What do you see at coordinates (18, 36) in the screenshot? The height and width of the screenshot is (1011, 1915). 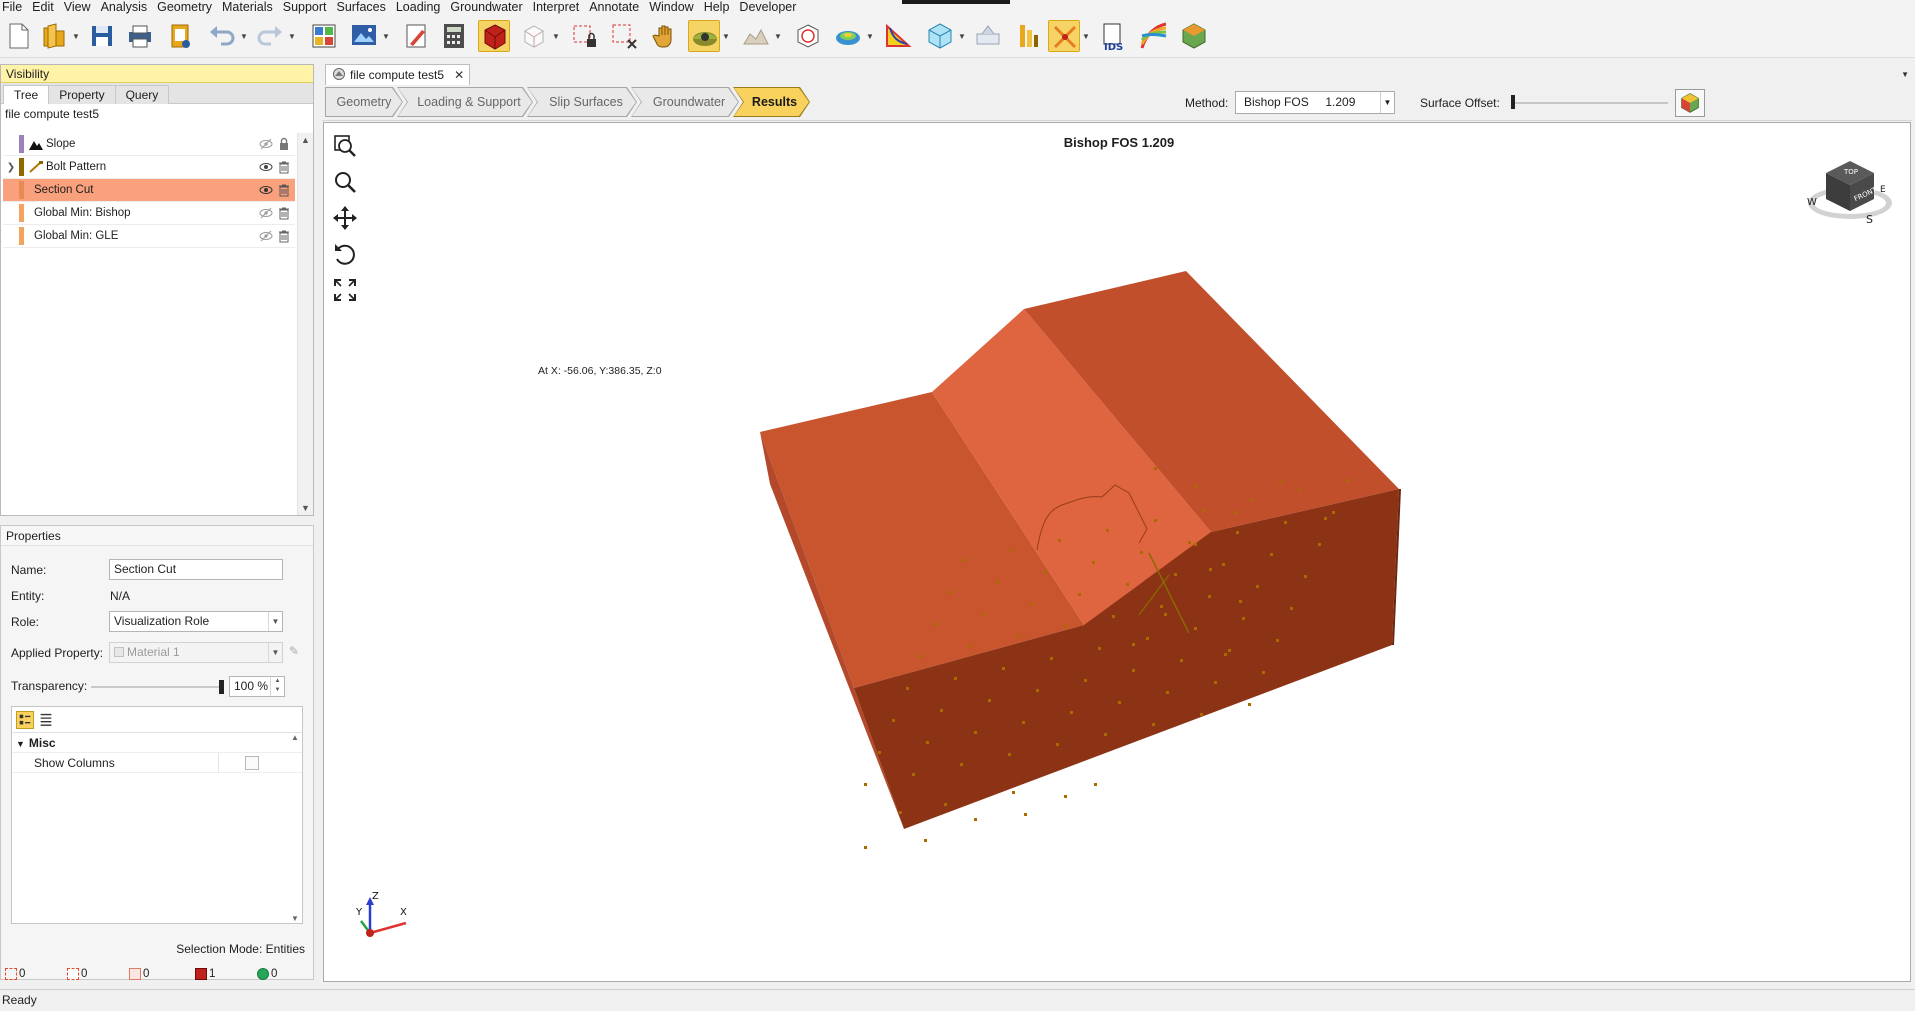 I see `new-file-icon` at bounding box center [18, 36].